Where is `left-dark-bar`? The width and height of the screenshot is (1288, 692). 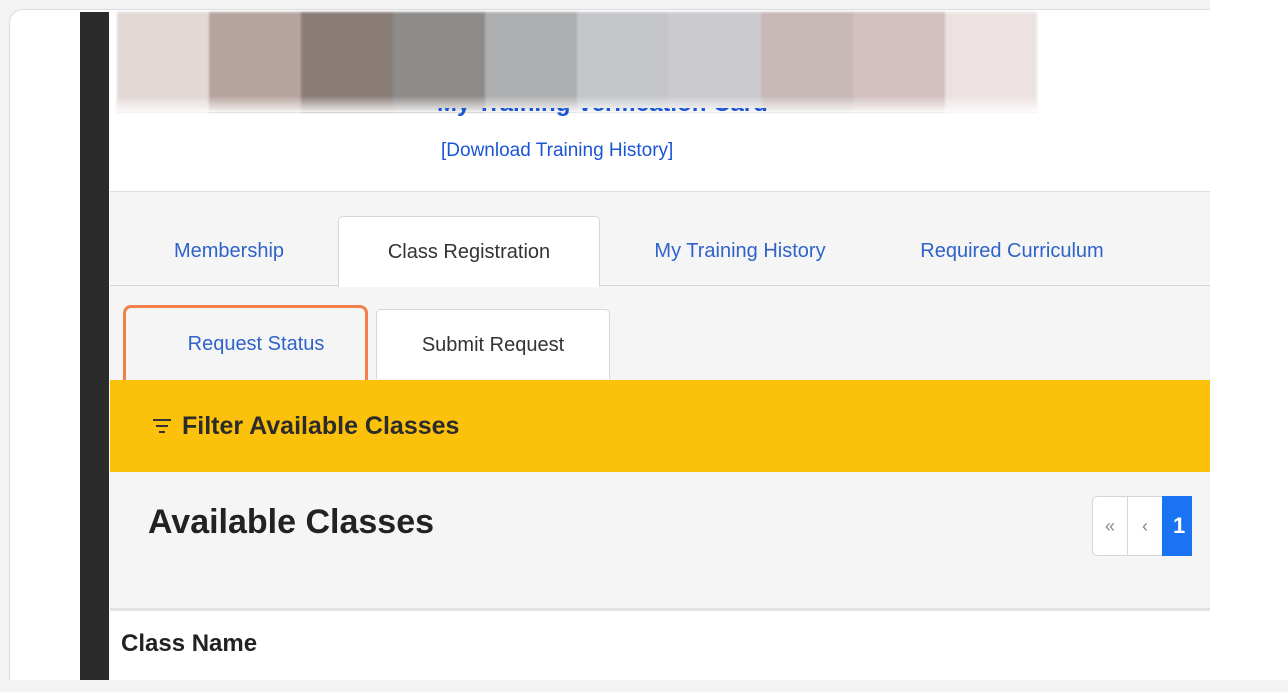 left-dark-bar is located at coordinates (94, 352).